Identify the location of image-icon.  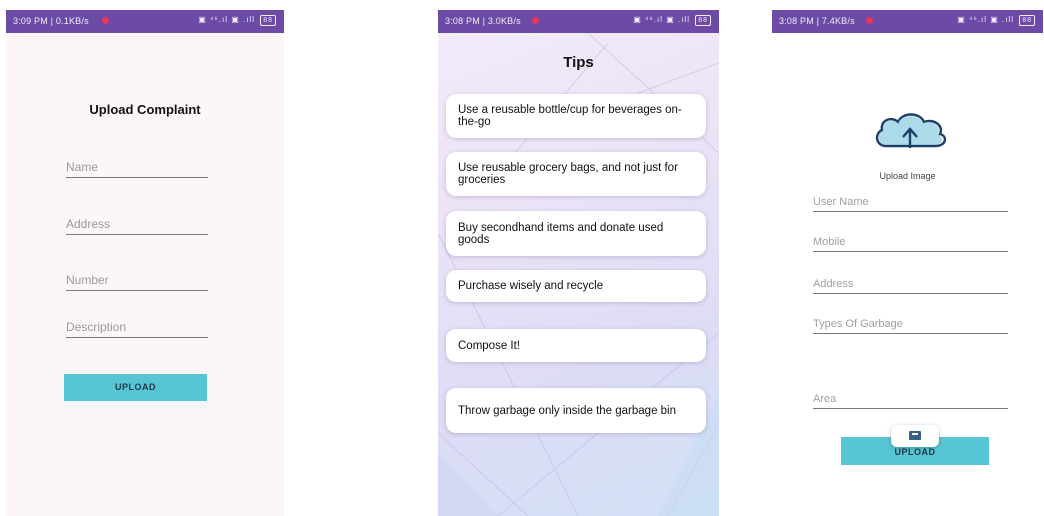
(915, 435).